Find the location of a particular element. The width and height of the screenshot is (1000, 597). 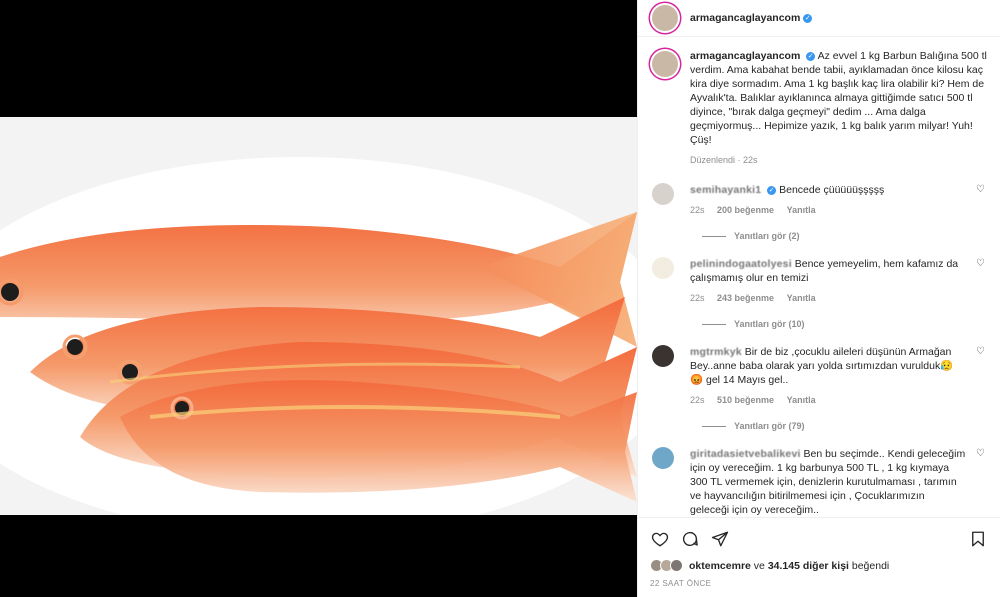

liker-username: oktemcemre is located at coordinates (720, 566).